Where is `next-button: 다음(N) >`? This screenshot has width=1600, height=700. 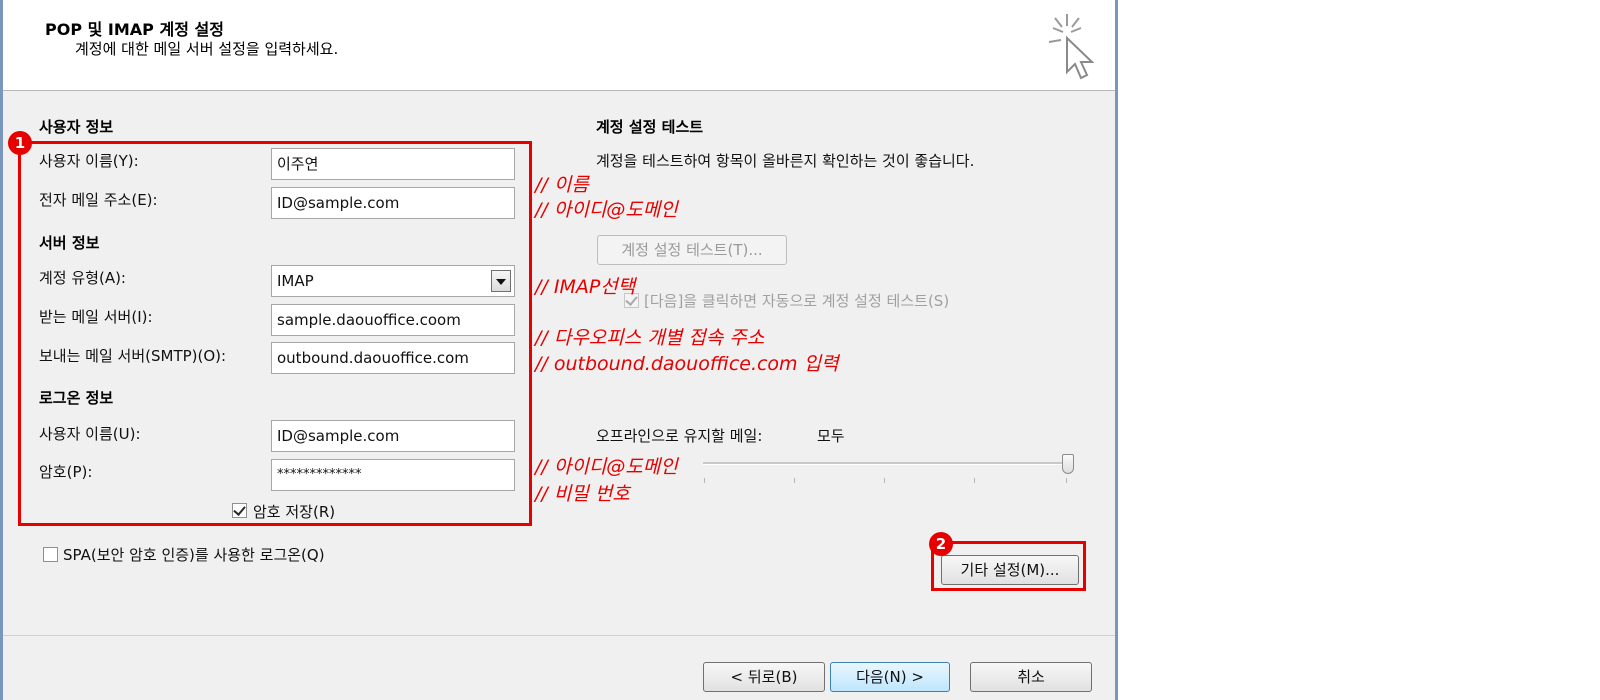
next-button: 다음(N) > is located at coordinates (890, 677).